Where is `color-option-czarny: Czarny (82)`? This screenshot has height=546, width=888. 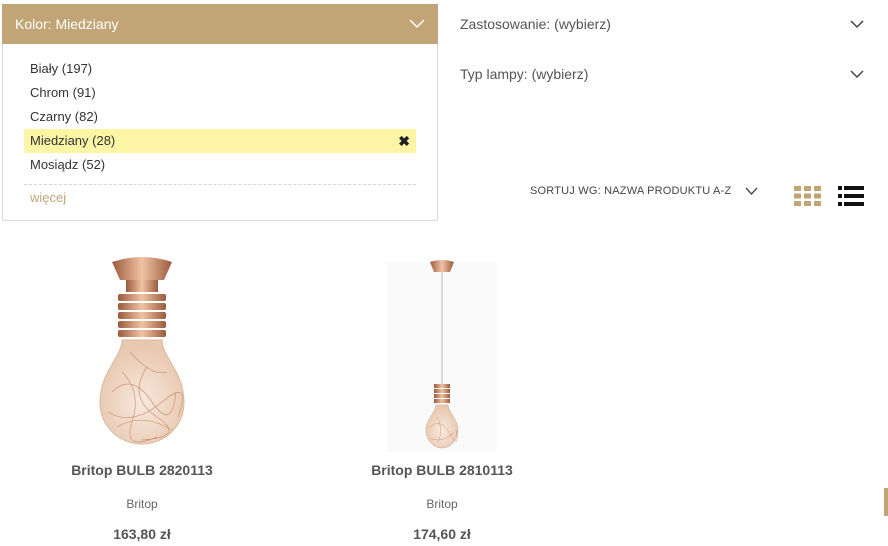
color-option-czarny: Czarny (82) is located at coordinates (220, 117).